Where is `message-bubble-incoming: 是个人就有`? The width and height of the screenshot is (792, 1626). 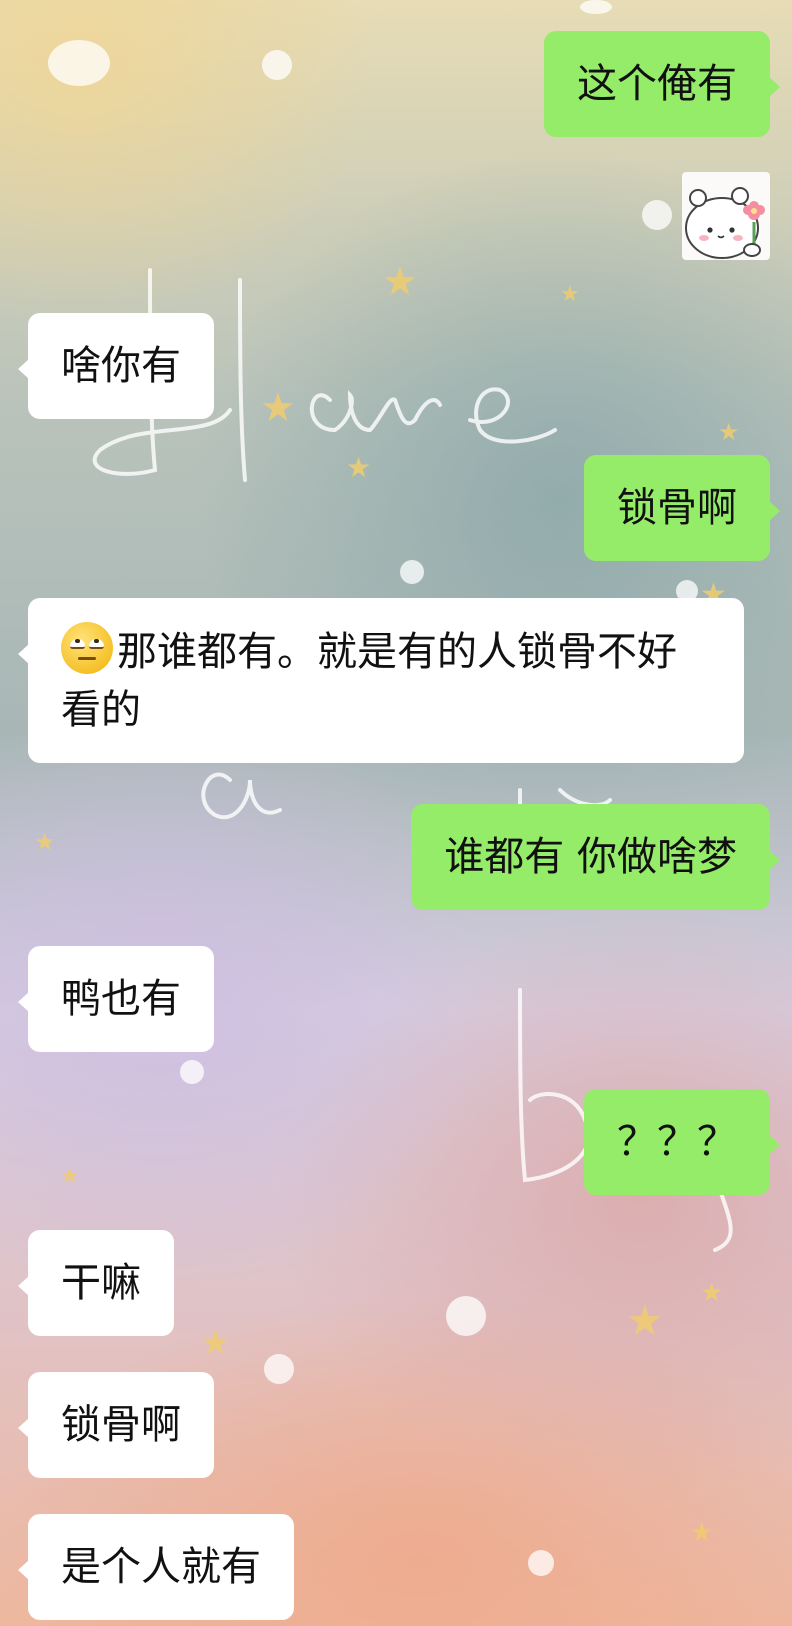
message-bubble-incoming: 是个人就有 is located at coordinates (156, 1567).